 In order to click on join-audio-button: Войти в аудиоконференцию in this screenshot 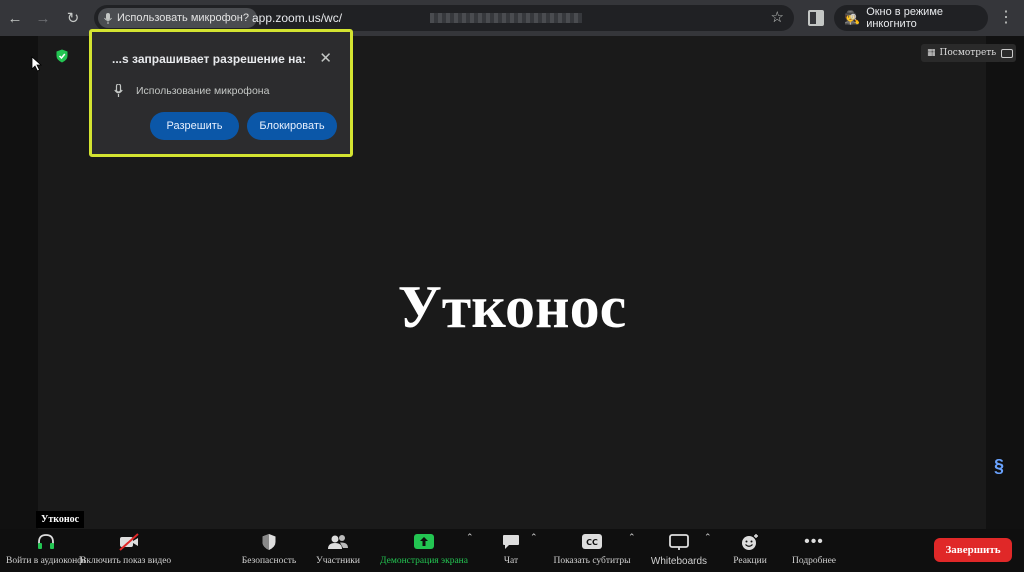, I will do `click(46, 550)`.